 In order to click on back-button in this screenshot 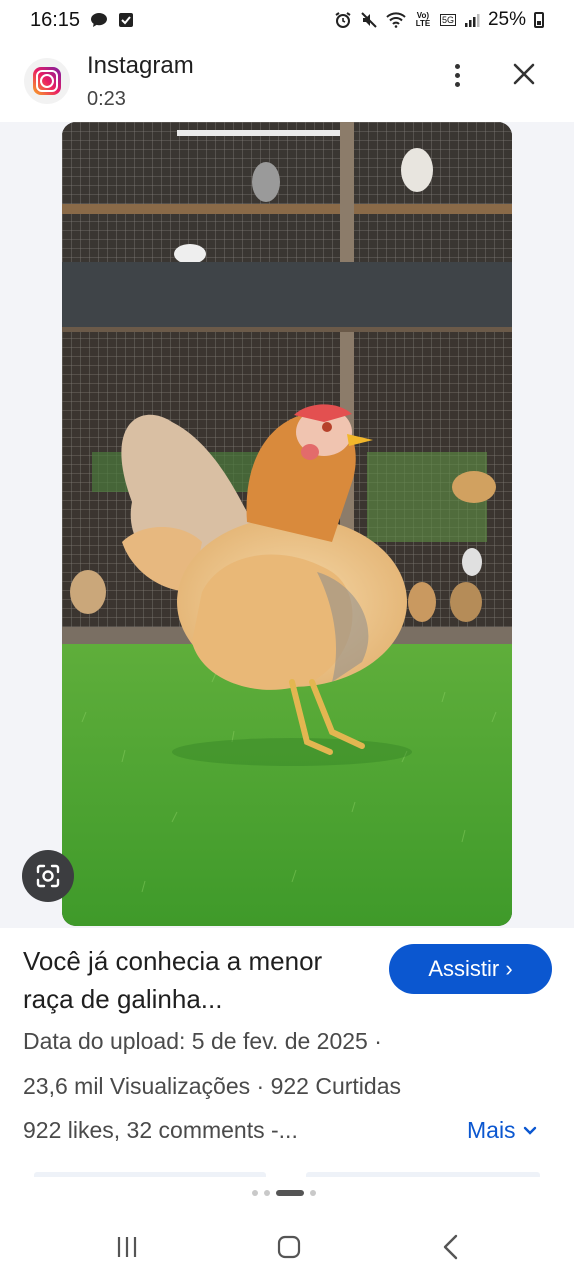, I will do `click(451, 1247)`.